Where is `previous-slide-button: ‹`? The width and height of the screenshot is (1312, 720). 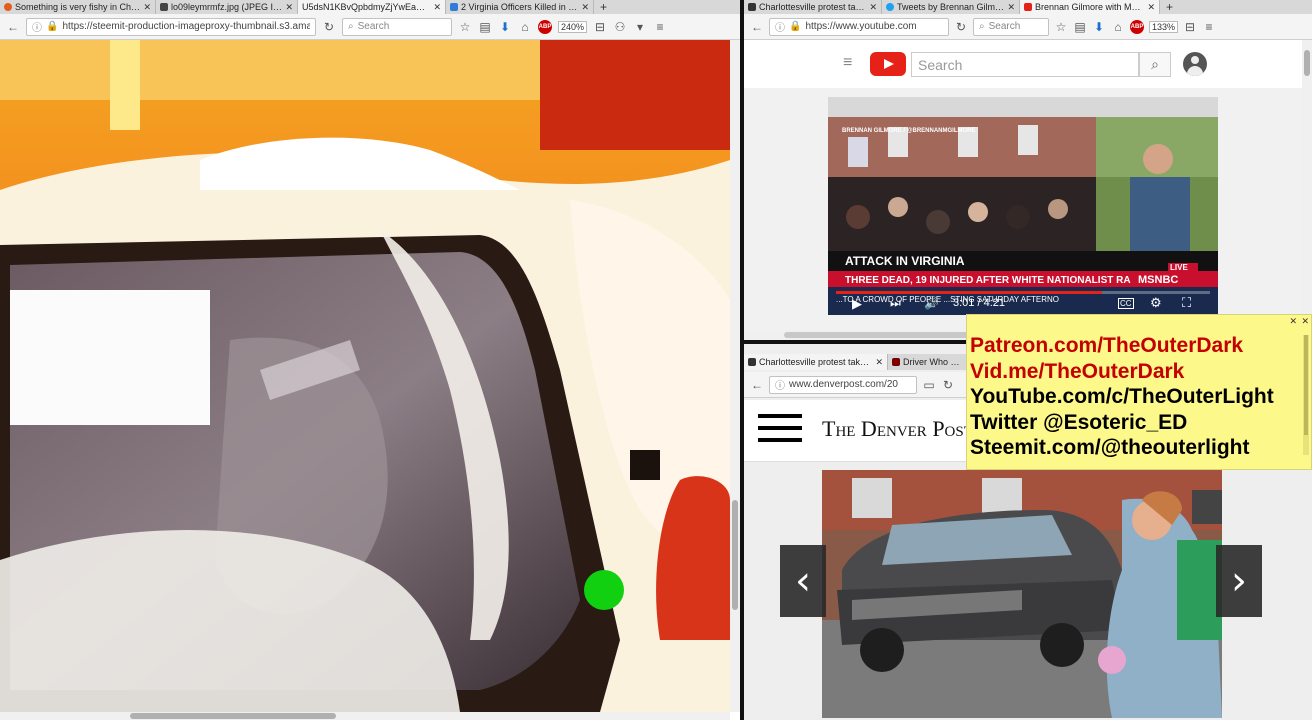 previous-slide-button: ‹ is located at coordinates (803, 581).